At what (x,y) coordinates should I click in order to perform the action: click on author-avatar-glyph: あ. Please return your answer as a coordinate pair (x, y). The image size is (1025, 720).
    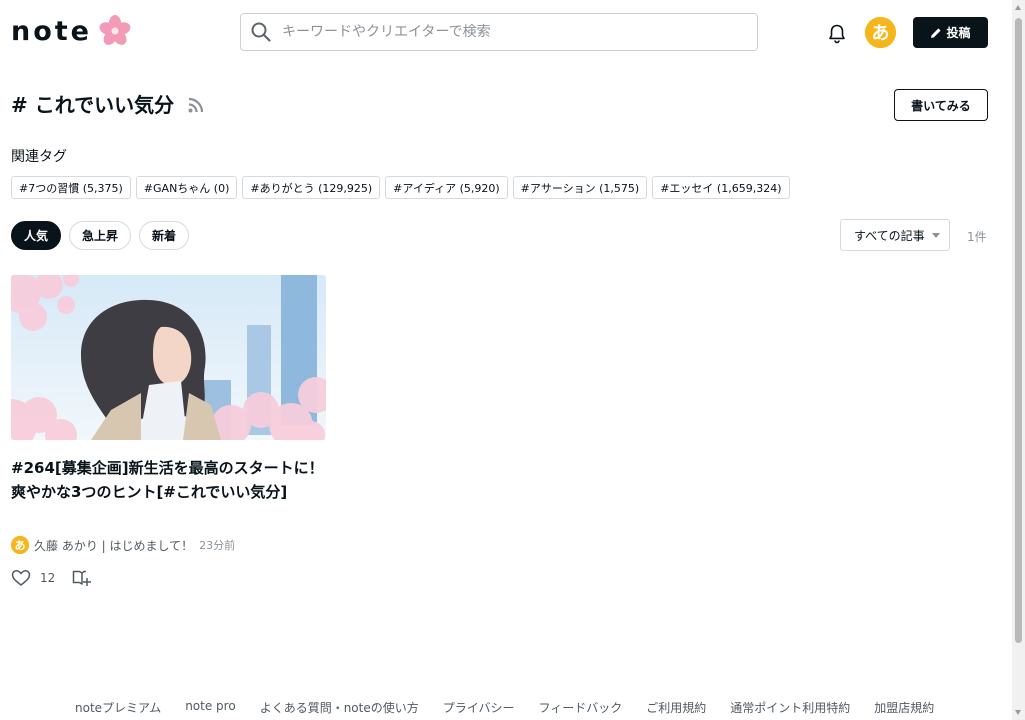
    Looking at the image, I should click on (20, 545).